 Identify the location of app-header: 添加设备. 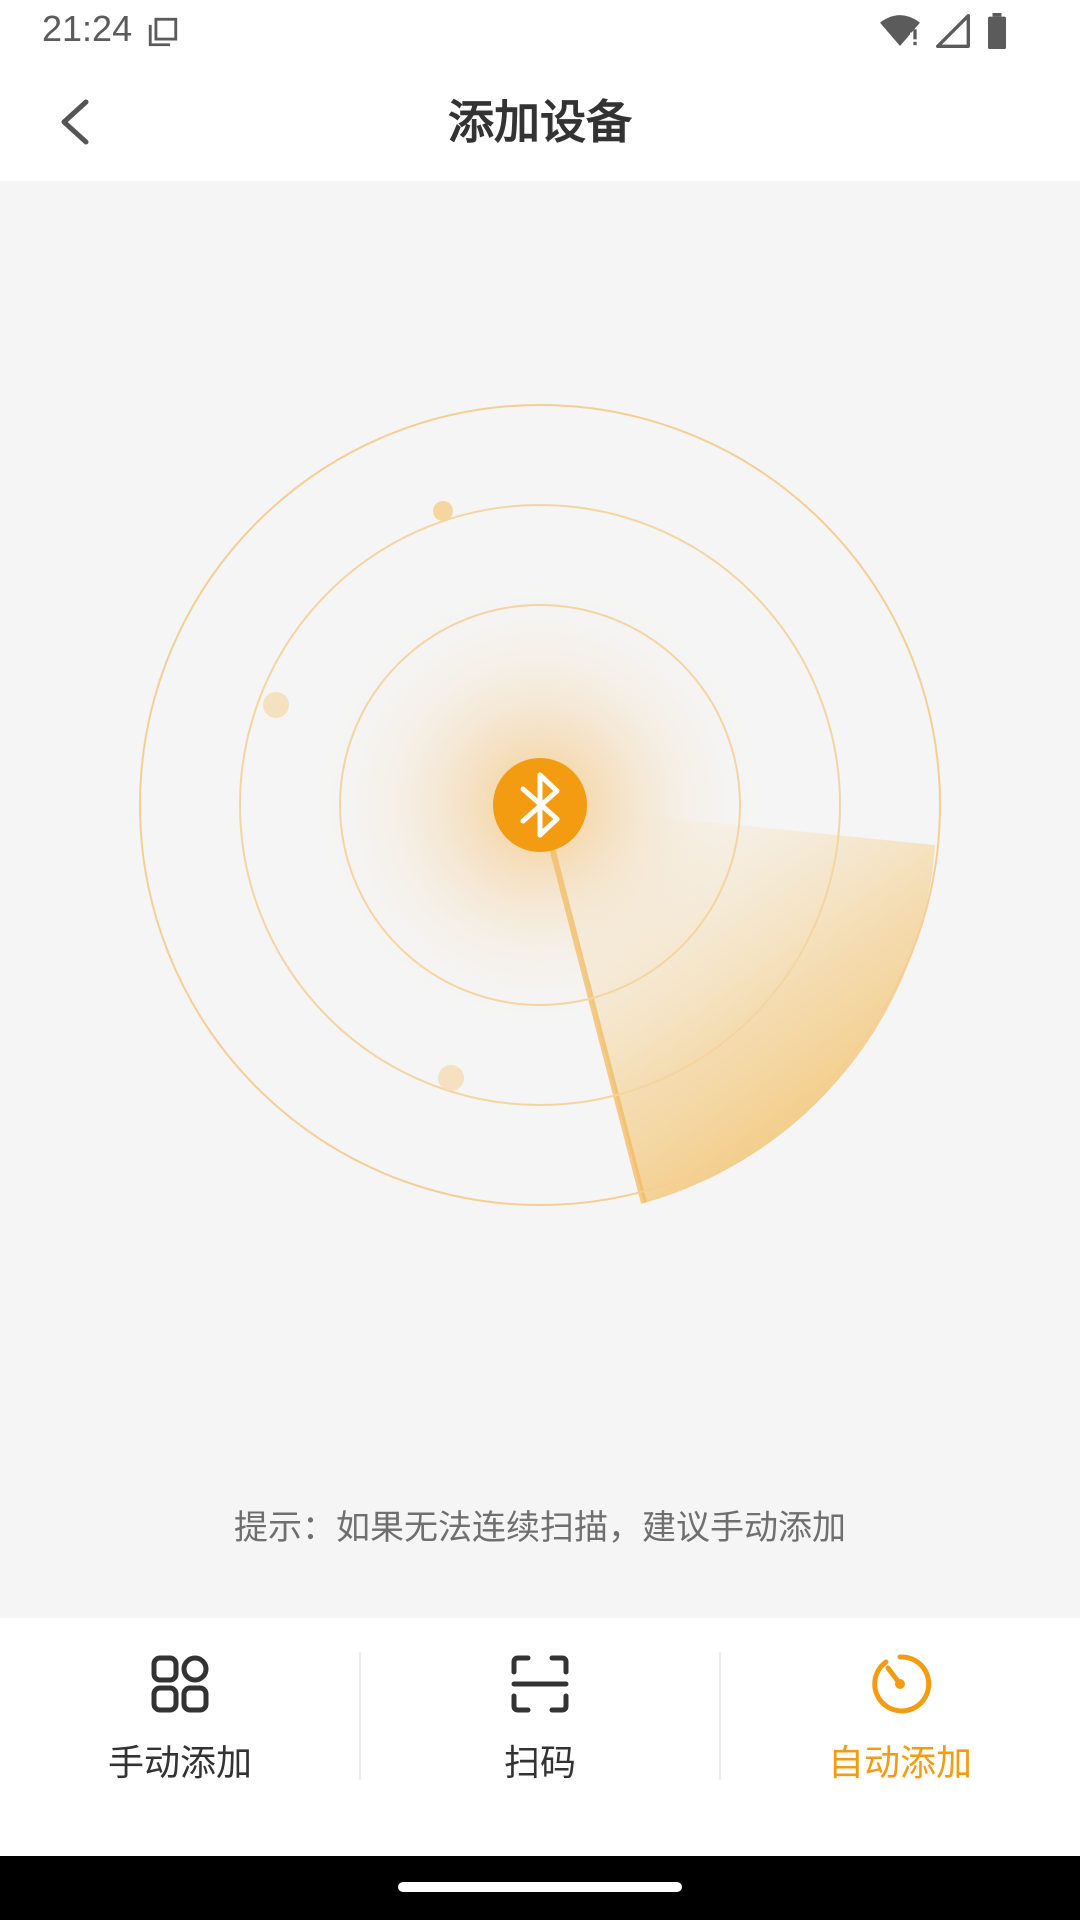
(540, 122).